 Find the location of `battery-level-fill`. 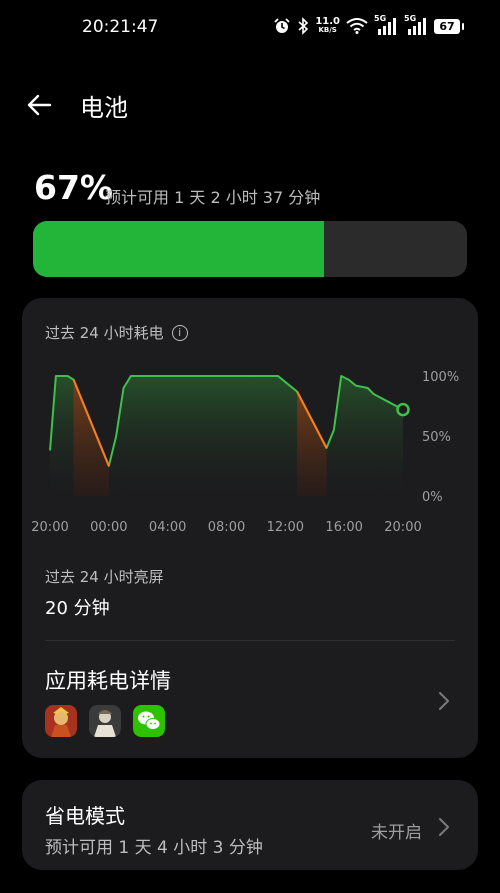

battery-level-fill is located at coordinates (178, 249).